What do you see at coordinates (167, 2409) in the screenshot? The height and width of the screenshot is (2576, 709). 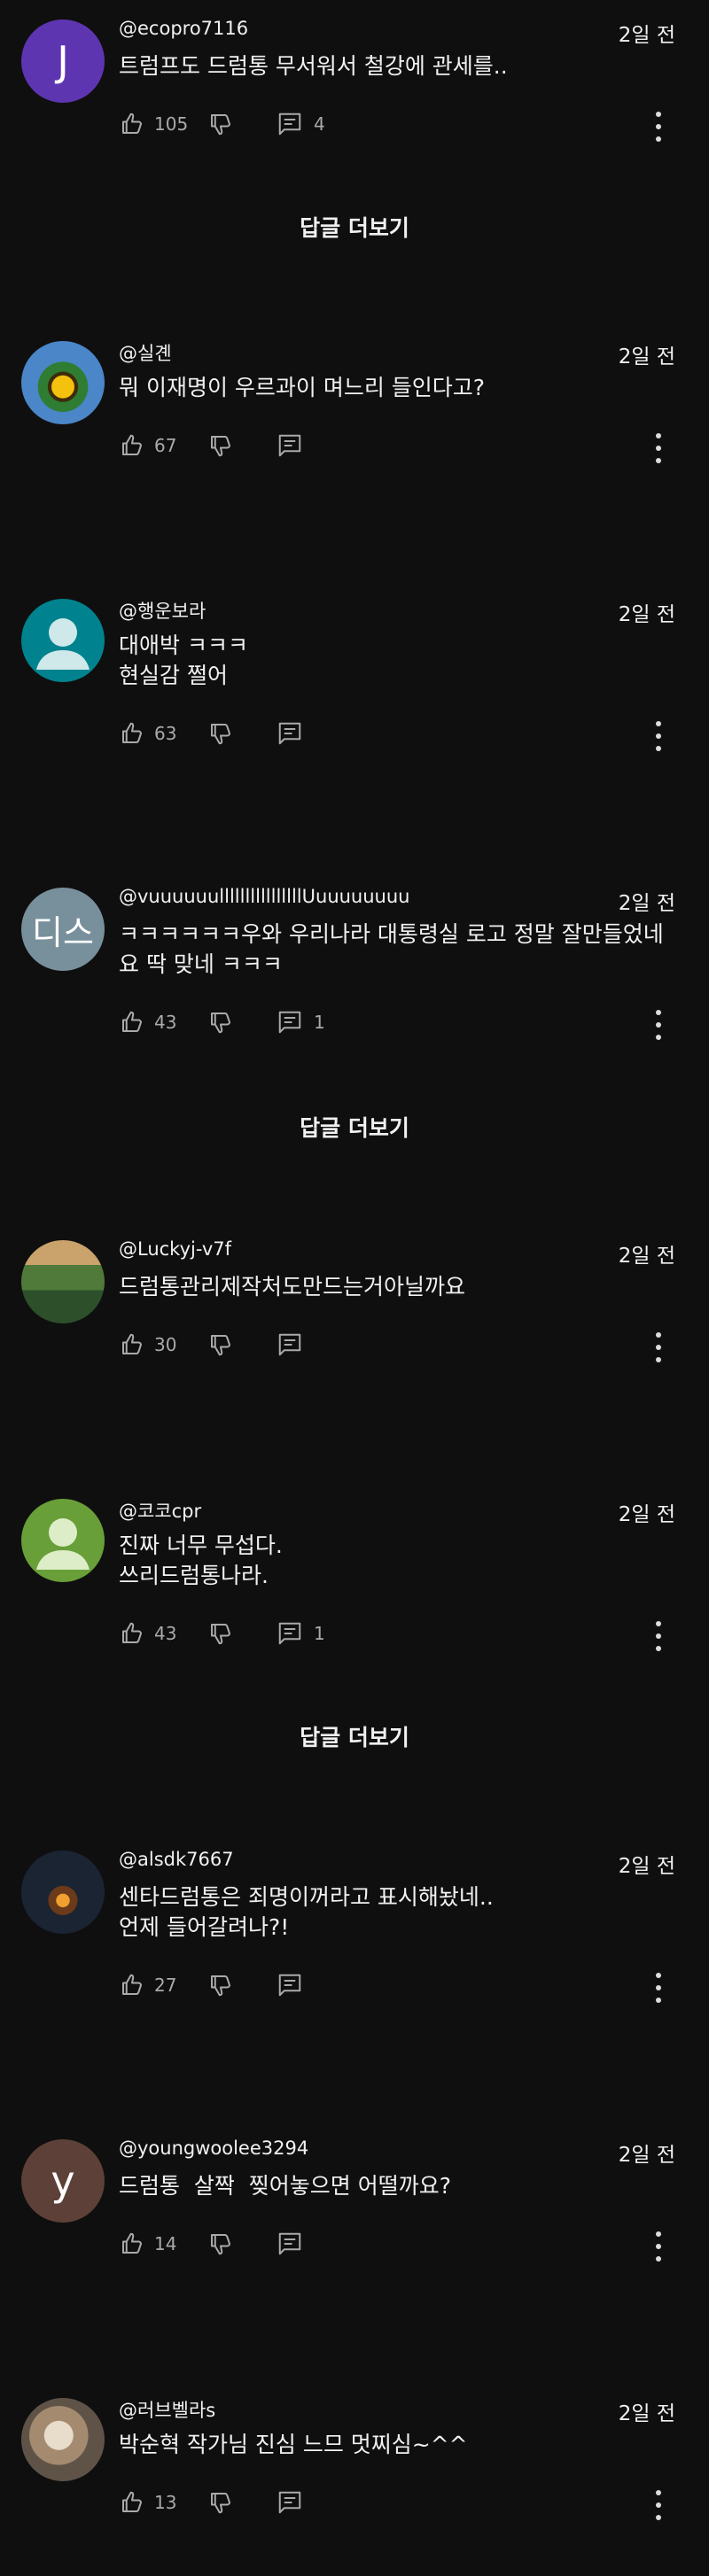 I see `comment-author: @러브벨라s` at bounding box center [167, 2409].